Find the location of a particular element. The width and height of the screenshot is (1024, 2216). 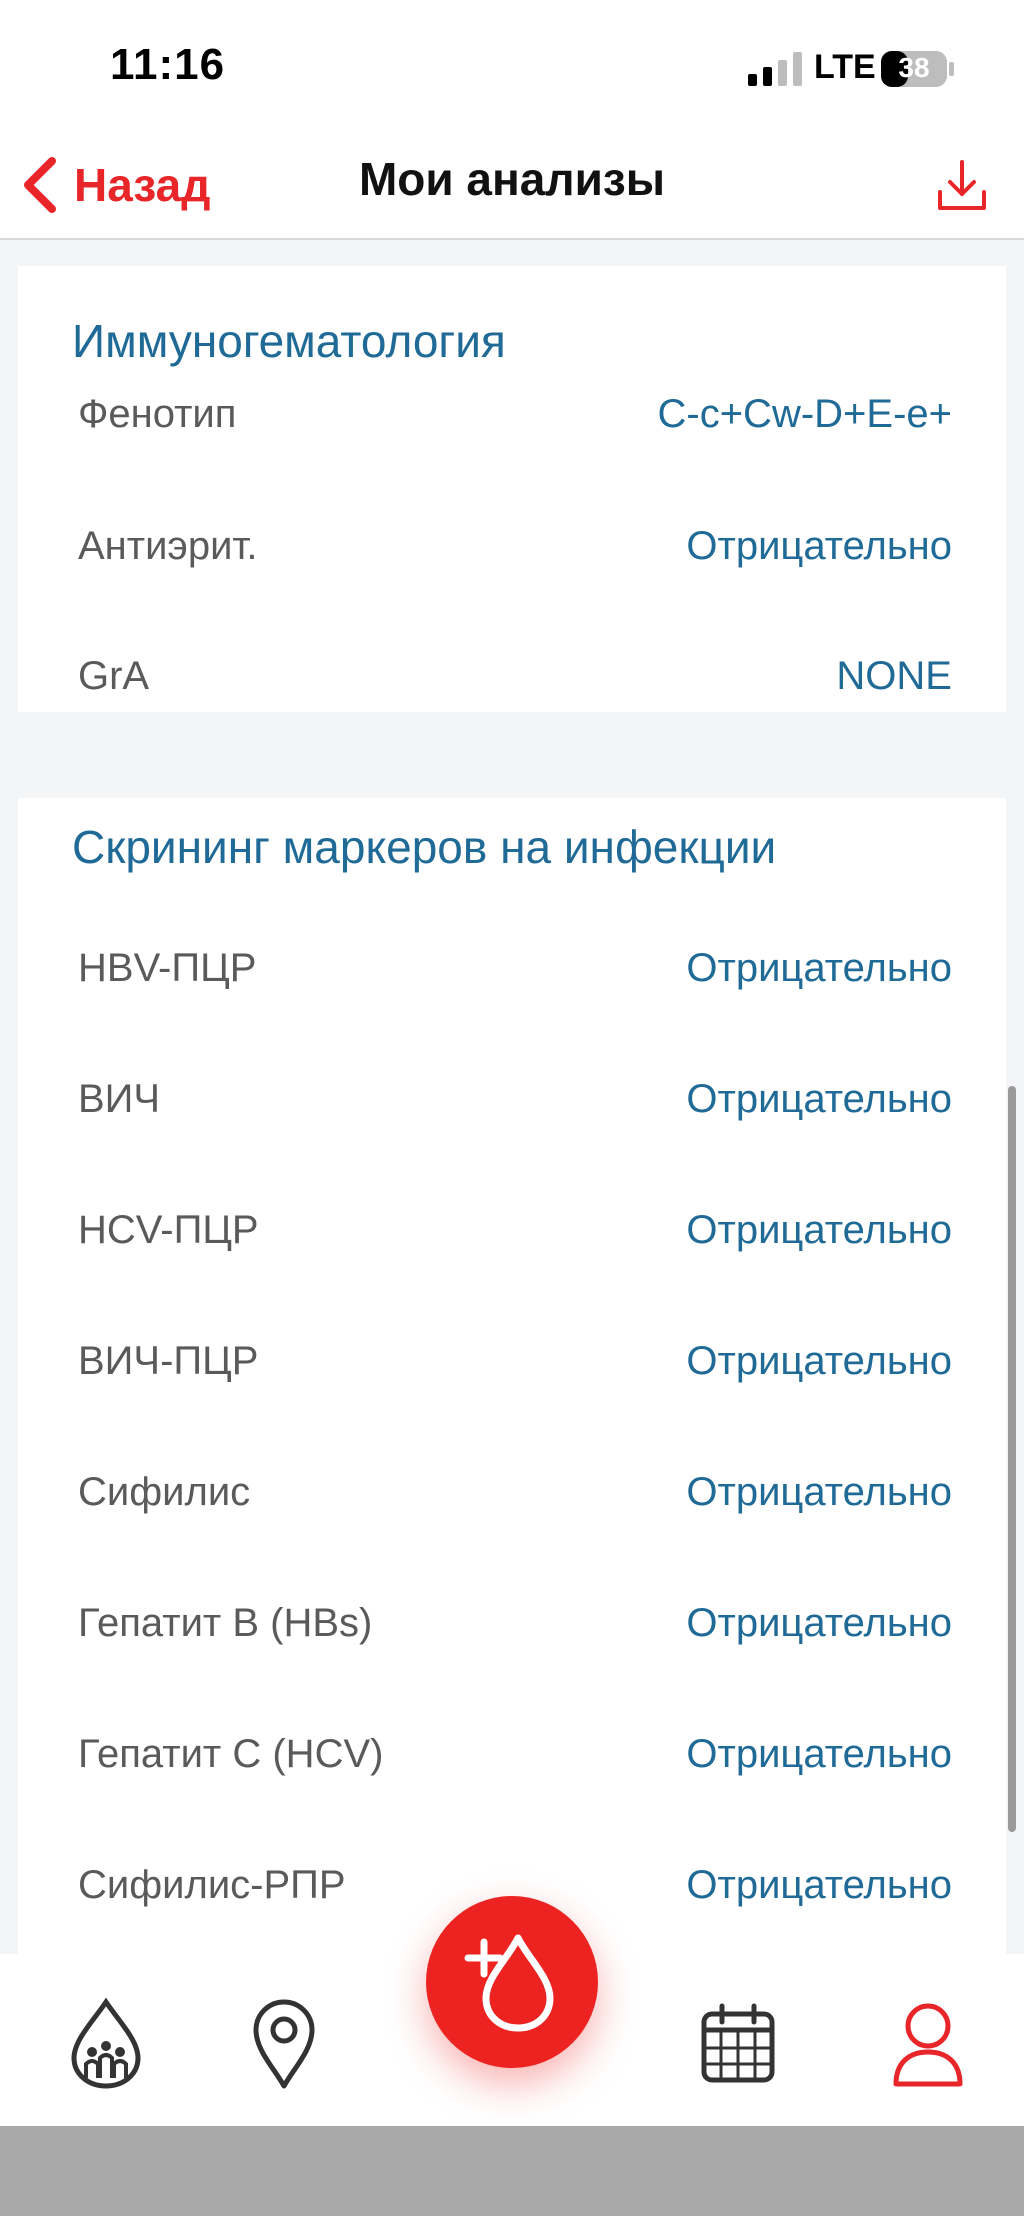

row-label: HBV-ПЦР is located at coordinates (167, 967).